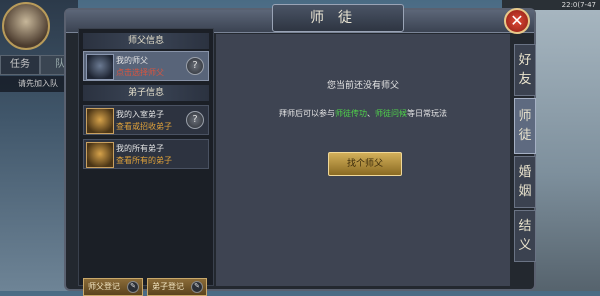 The image size is (600, 296). What do you see at coordinates (565, 145) in the screenshot?
I see `background-right-hud` at bounding box center [565, 145].